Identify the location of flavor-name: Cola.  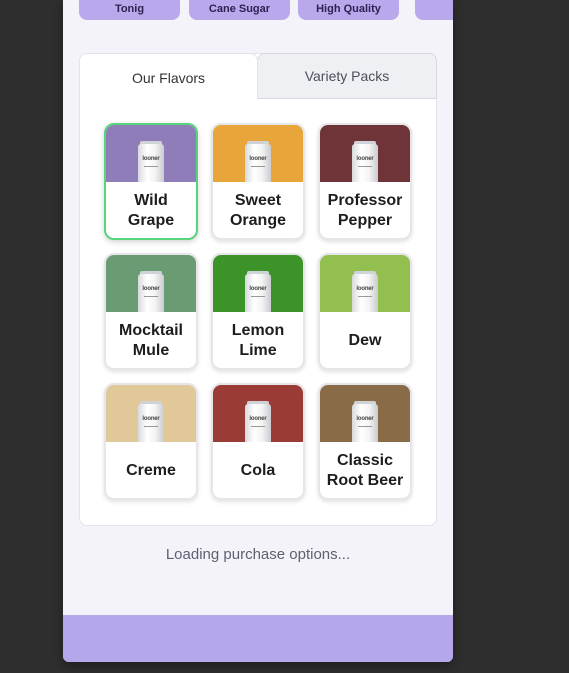
(258, 470).